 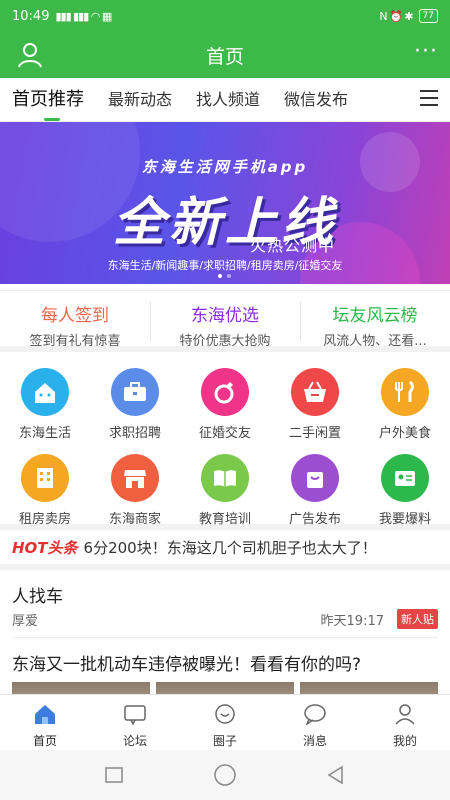 What do you see at coordinates (404, 519) in the screenshot?
I see `grid-label: 我要爆料` at bounding box center [404, 519].